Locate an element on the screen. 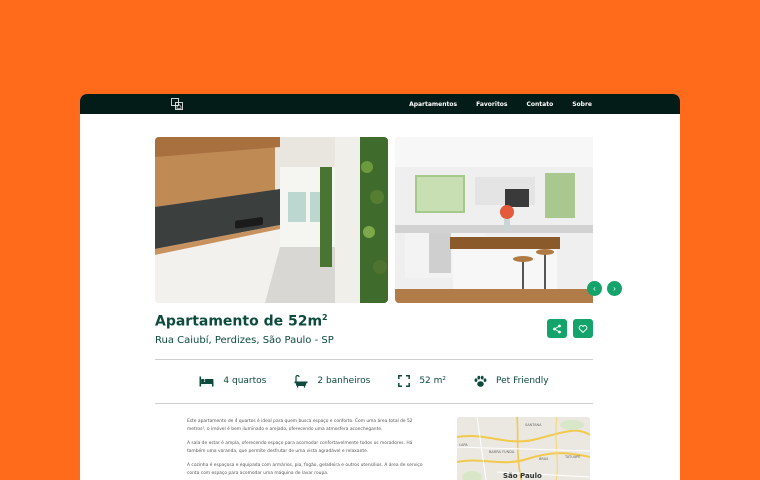 This screenshot has height=480, width=760. features-row: 4 quartos 2 banheiros 52 m² Pet Friendly is located at coordinates (374, 381).